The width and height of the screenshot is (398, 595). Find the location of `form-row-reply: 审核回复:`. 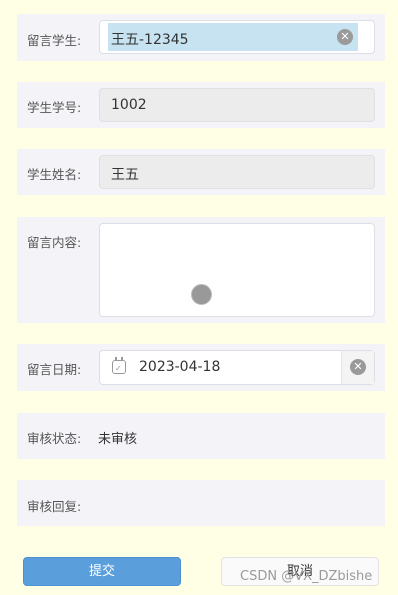

form-row-reply: 审核回复: is located at coordinates (201, 503).